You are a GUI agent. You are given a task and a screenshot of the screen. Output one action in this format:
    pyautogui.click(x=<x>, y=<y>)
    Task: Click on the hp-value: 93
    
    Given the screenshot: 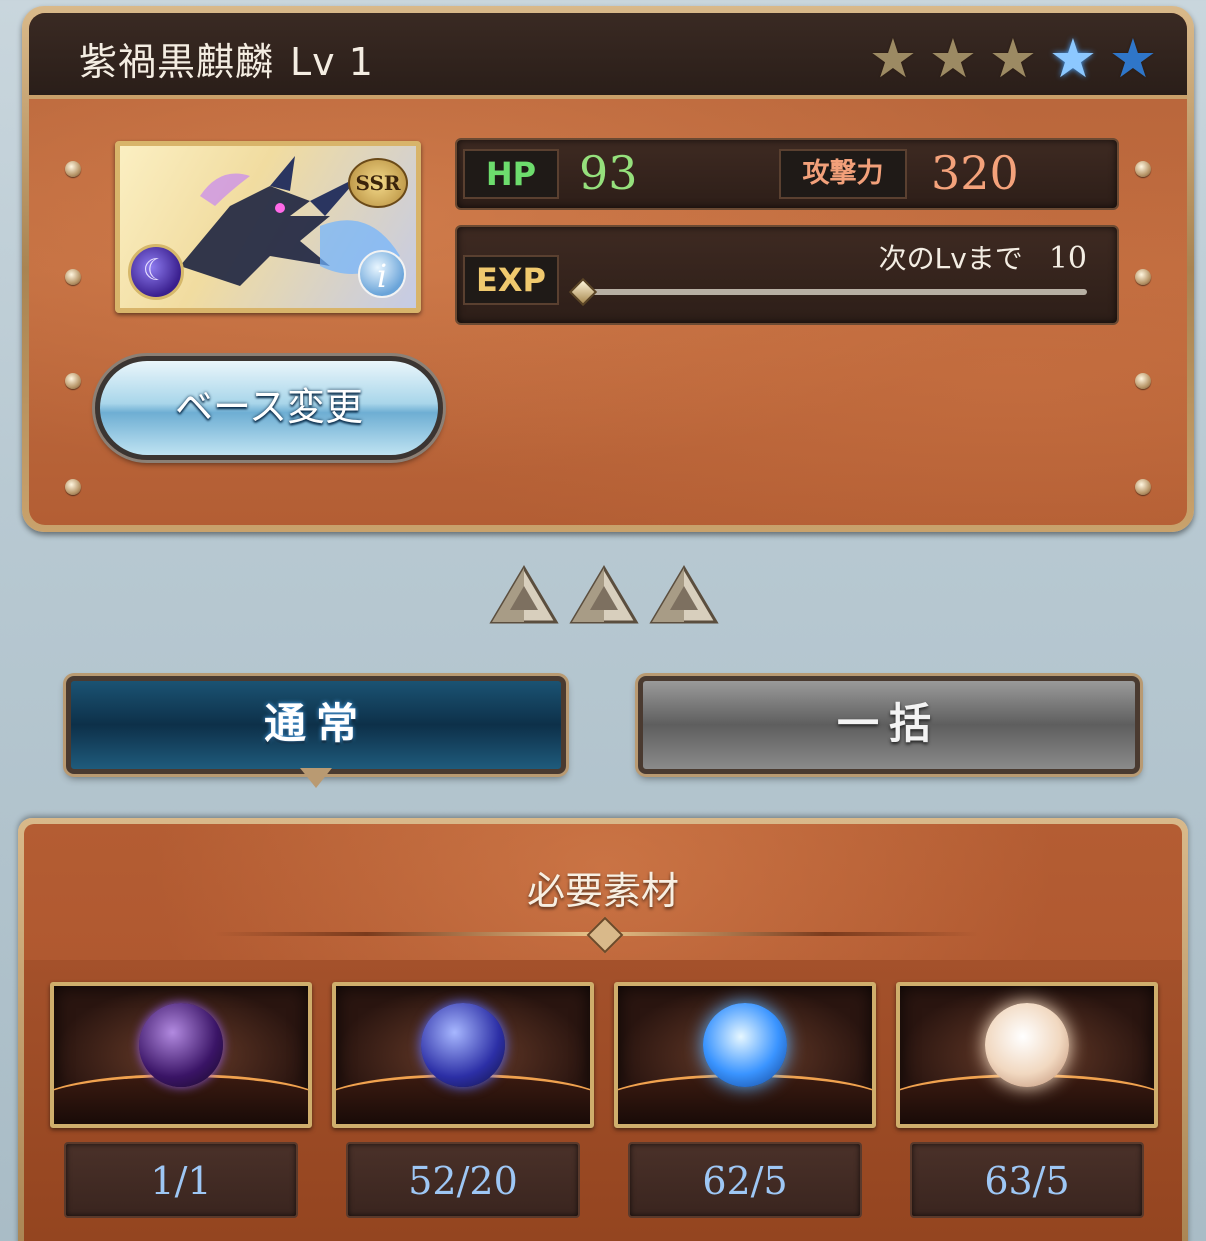 What is the action you would take?
    pyautogui.click(x=608, y=173)
    